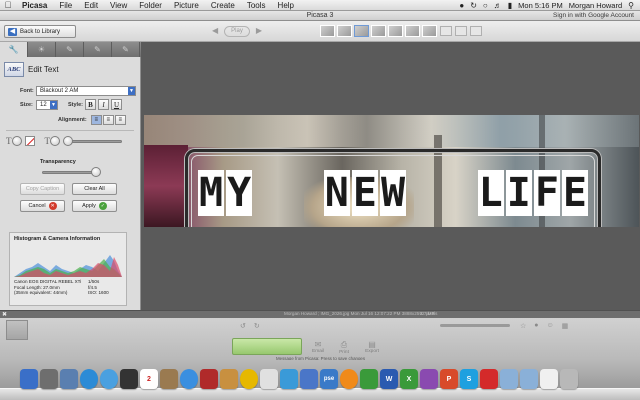 The height and width of the screenshot is (400, 640). Describe the element at coordinates (429, 379) in the screenshot. I see `app-icon-purple` at that location.